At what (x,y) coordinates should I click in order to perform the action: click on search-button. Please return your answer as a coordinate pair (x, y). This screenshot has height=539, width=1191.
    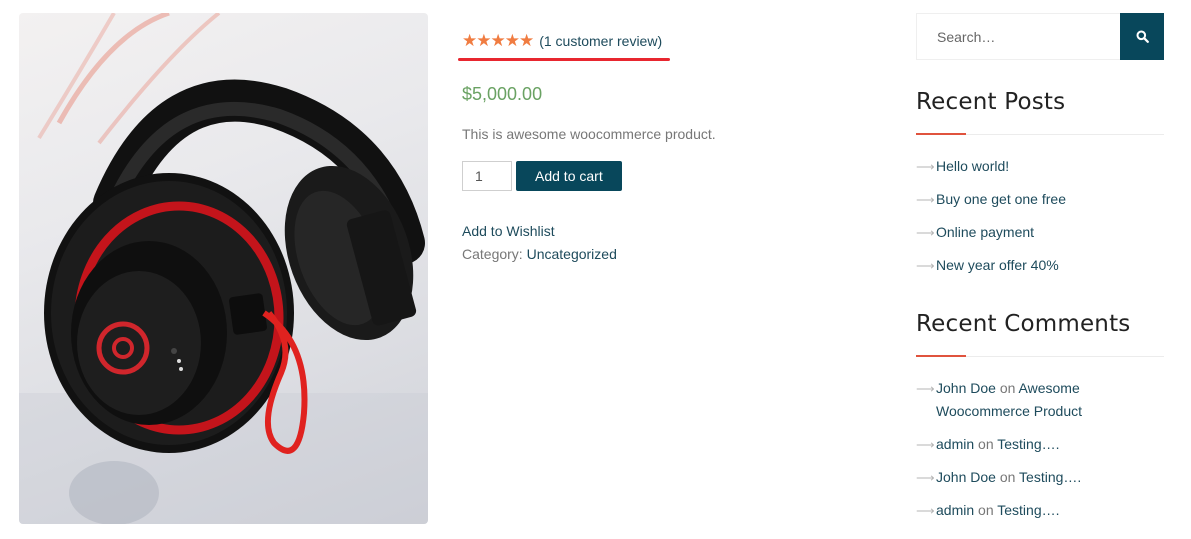
    Looking at the image, I should click on (1142, 36).